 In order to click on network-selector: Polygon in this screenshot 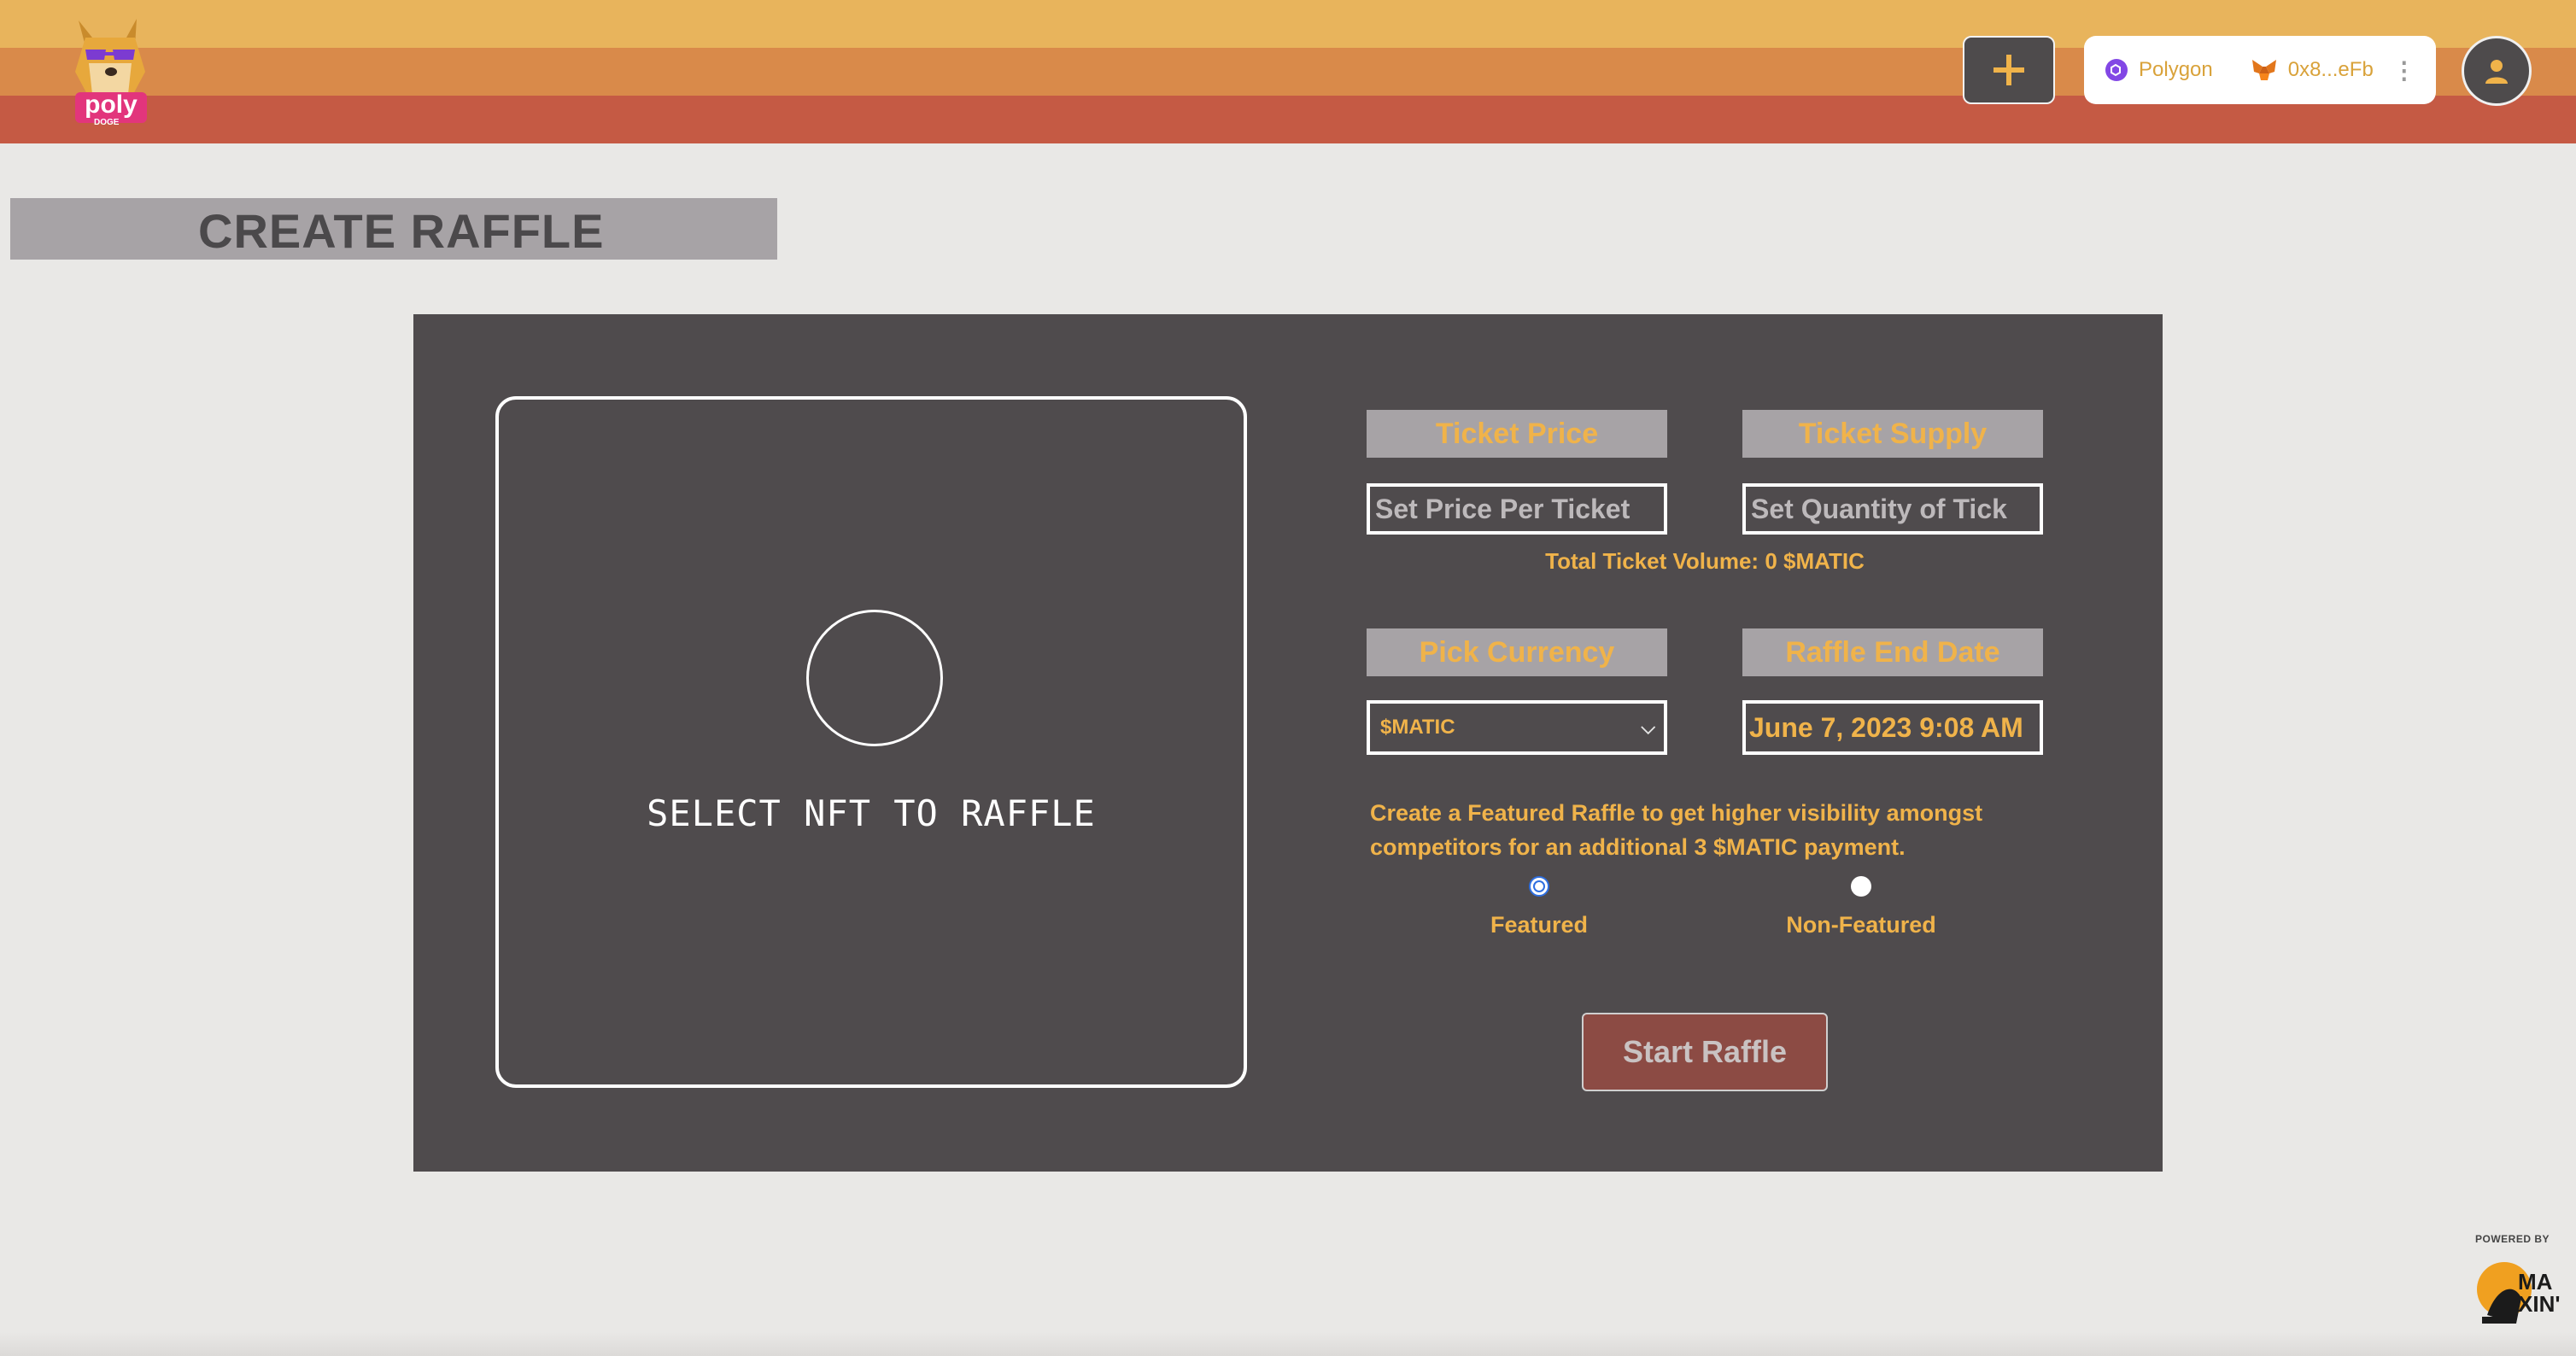, I will do `click(2159, 70)`.